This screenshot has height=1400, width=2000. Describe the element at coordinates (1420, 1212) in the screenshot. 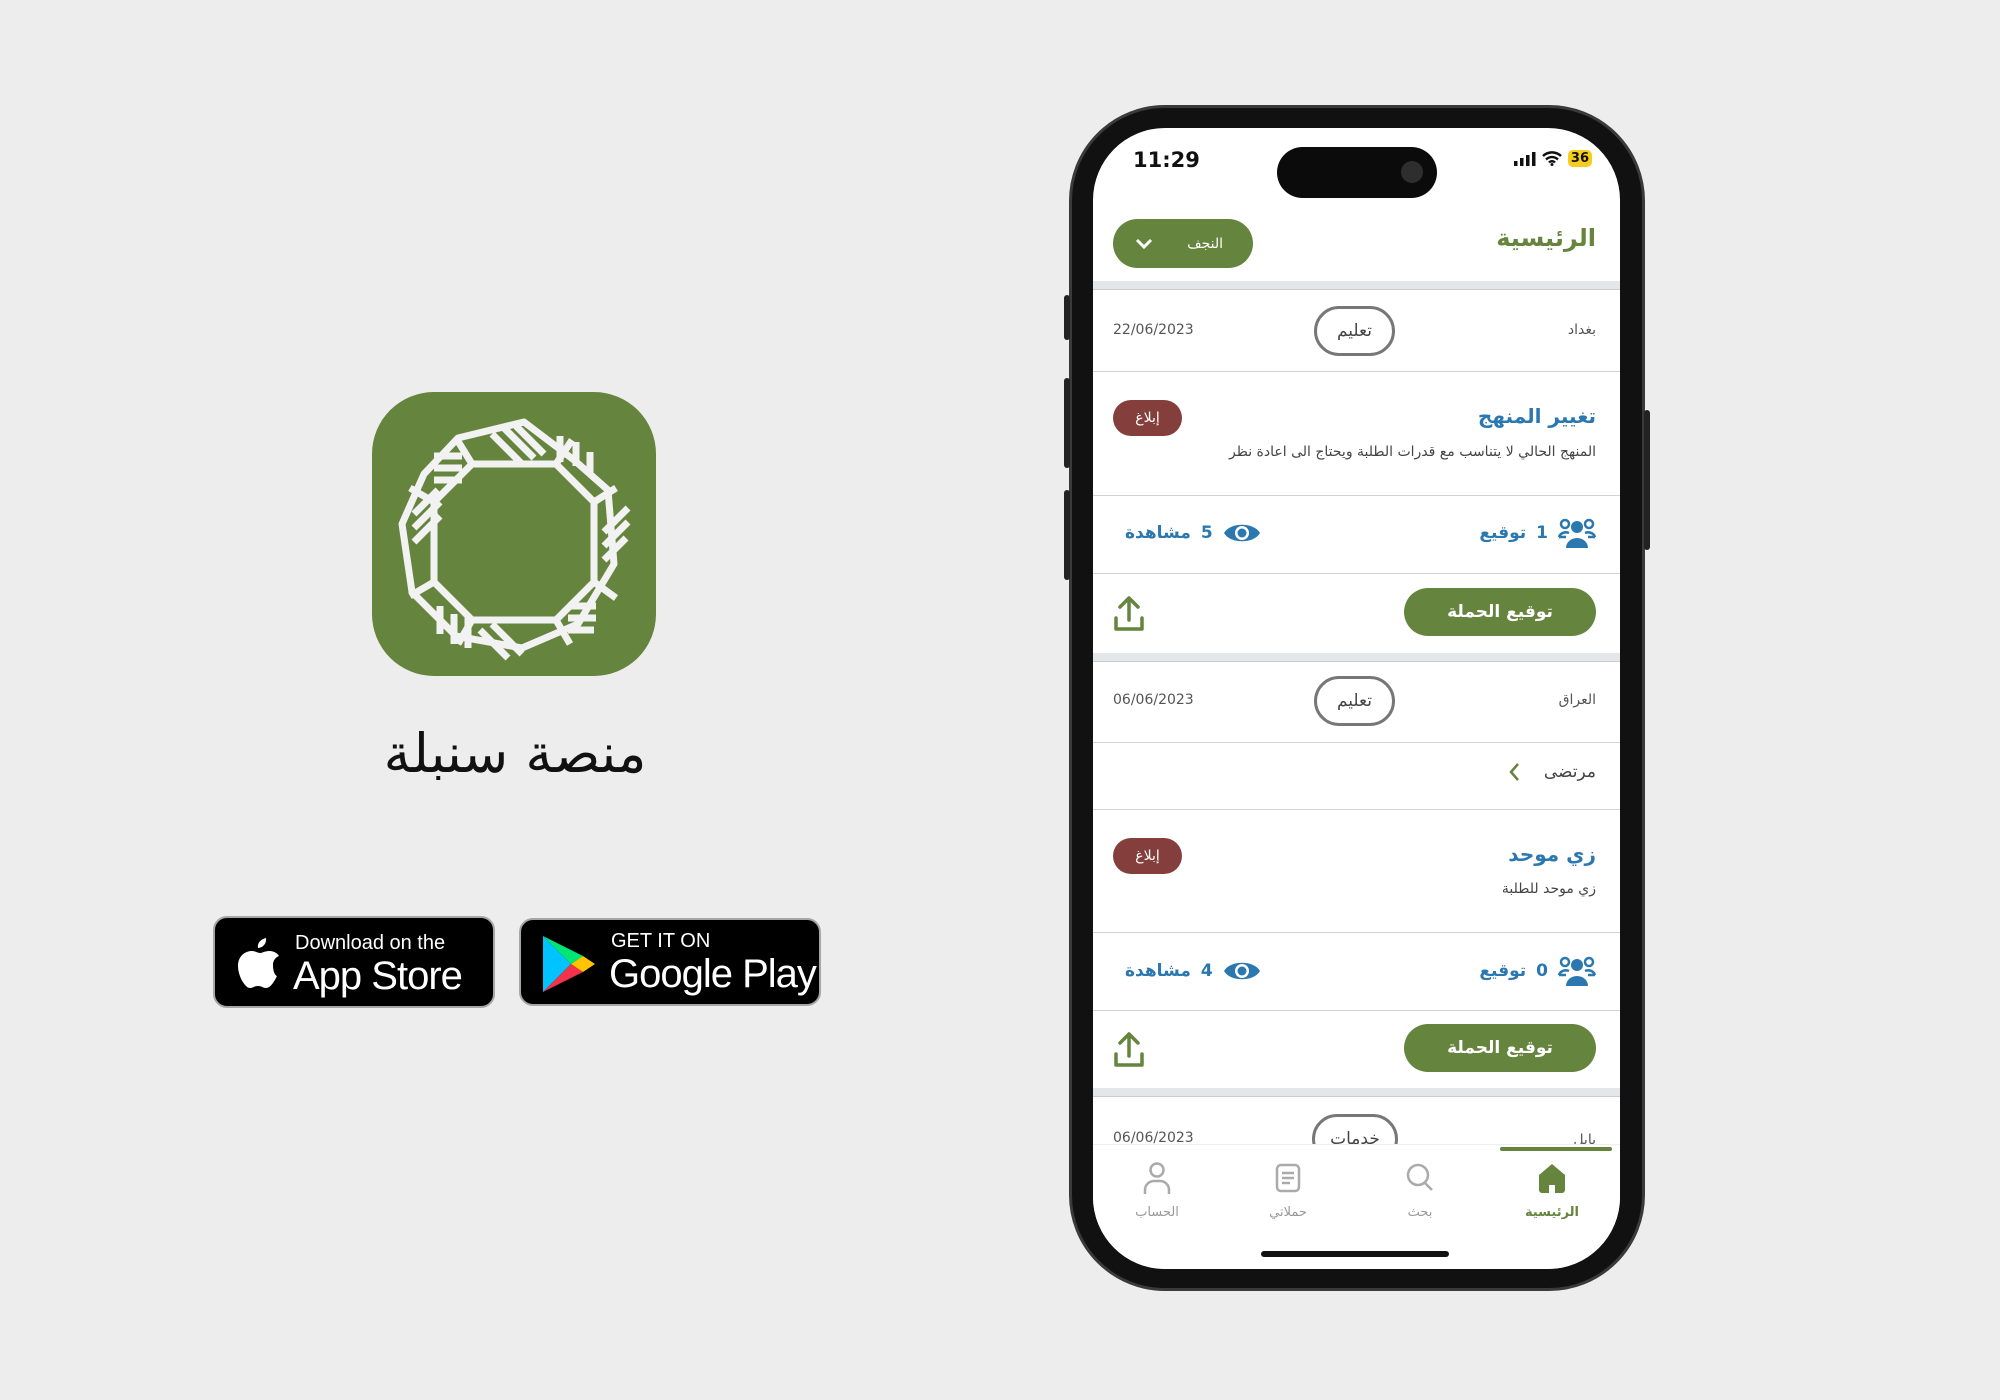

I see `tab-label: بحث` at that location.